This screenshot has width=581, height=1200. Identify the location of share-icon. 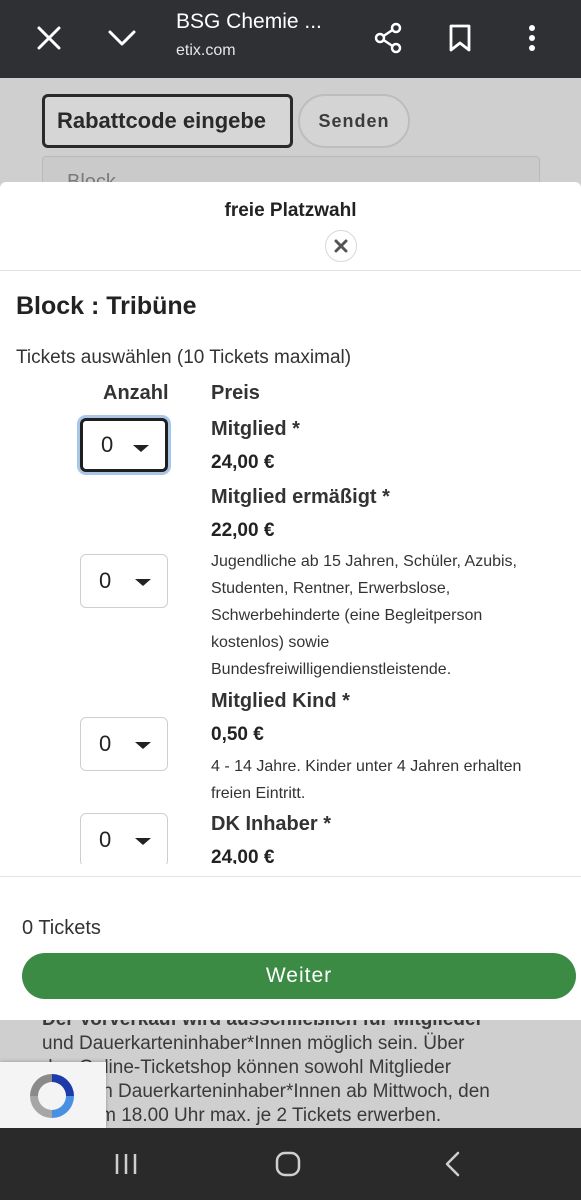
(388, 38).